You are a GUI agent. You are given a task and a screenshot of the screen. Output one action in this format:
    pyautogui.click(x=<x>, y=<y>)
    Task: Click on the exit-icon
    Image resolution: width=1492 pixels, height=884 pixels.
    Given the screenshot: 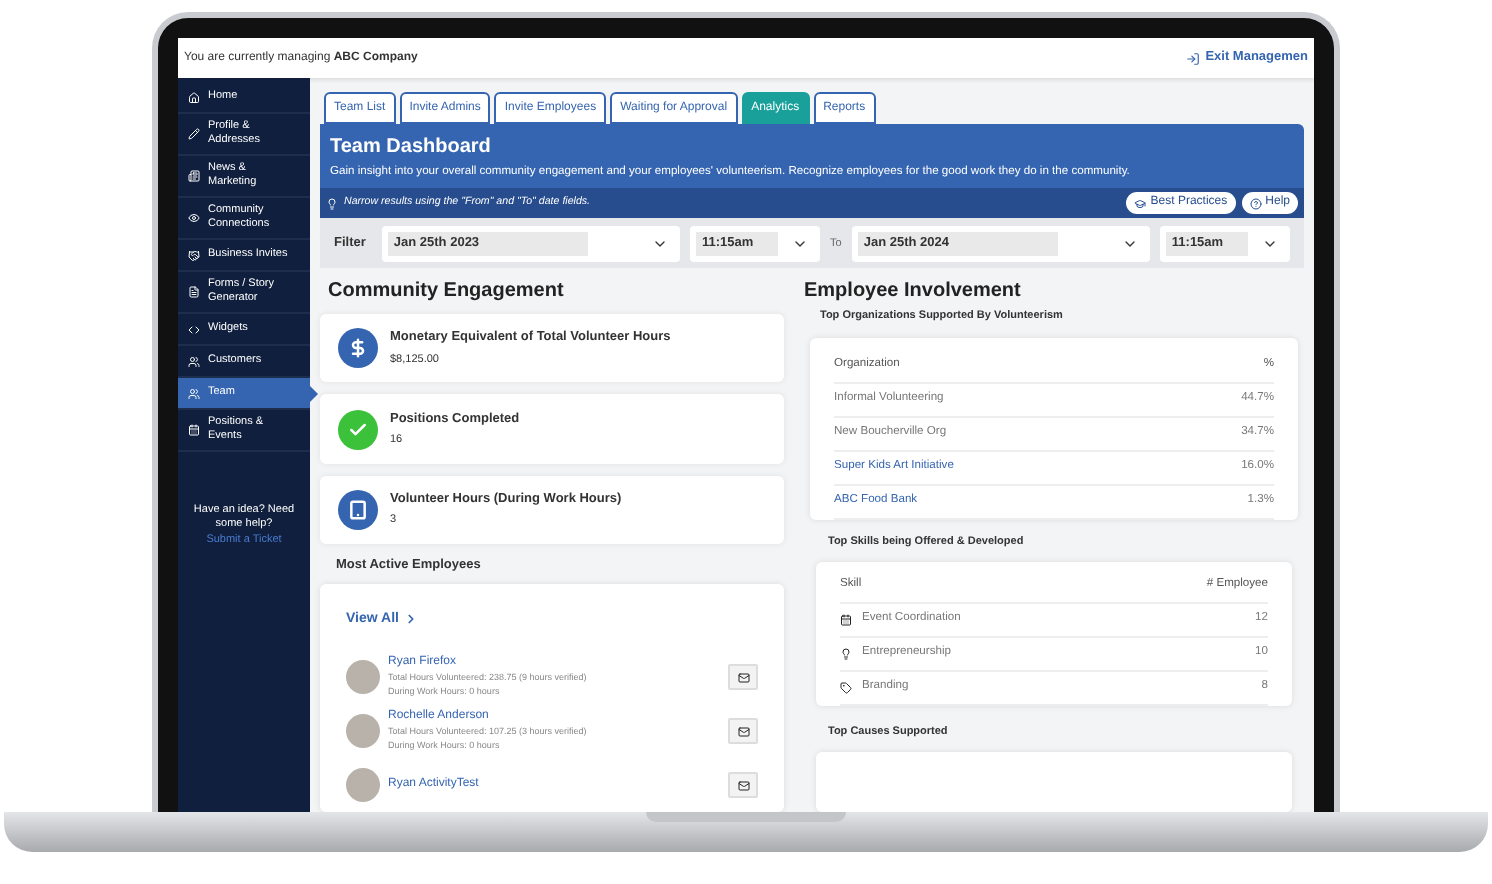 What is the action you would take?
    pyautogui.click(x=1192, y=58)
    